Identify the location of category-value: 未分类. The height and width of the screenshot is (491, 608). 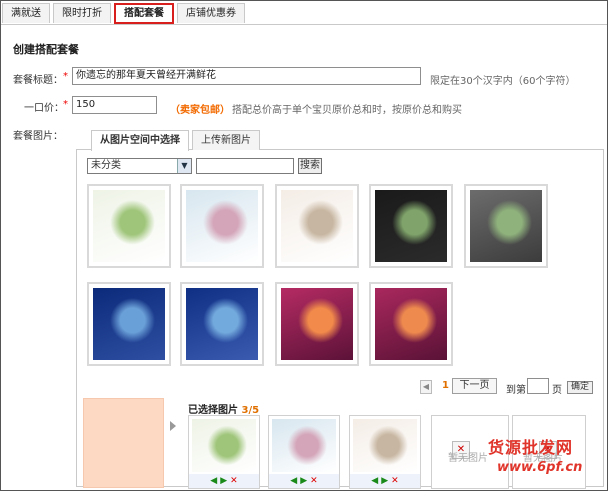
(106, 165).